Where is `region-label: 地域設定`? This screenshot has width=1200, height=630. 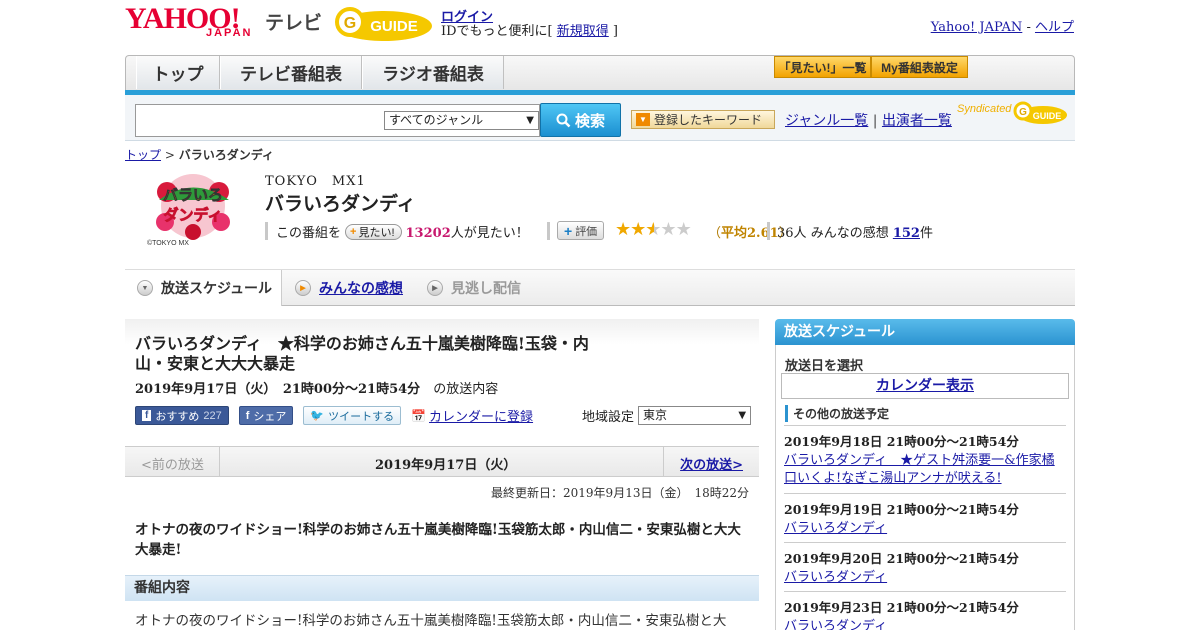
region-label: 地域設定 is located at coordinates (608, 417).